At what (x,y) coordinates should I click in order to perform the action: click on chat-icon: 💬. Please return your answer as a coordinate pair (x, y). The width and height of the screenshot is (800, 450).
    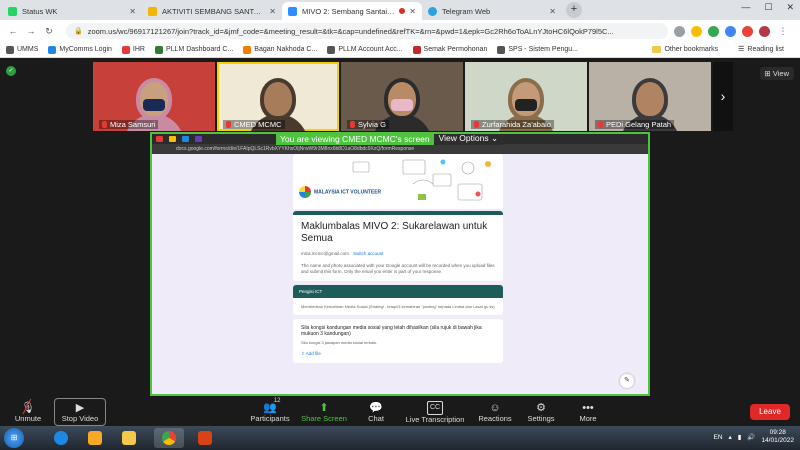
    Looking at the image, I should click on (376, 407).